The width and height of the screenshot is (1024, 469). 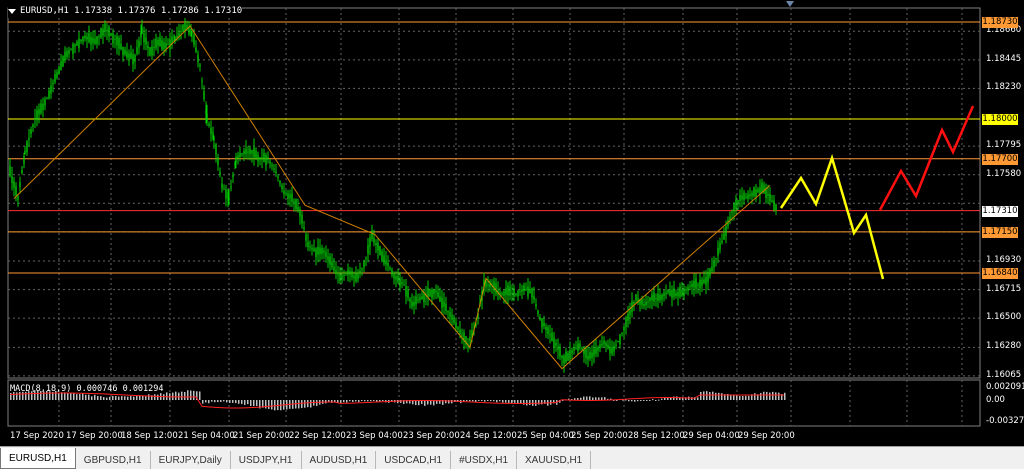 What do you see at coordinates (1004, 58) in the screenshot?
I see `price-axis-label: 1.18445` at bounding box center [1004, 58].